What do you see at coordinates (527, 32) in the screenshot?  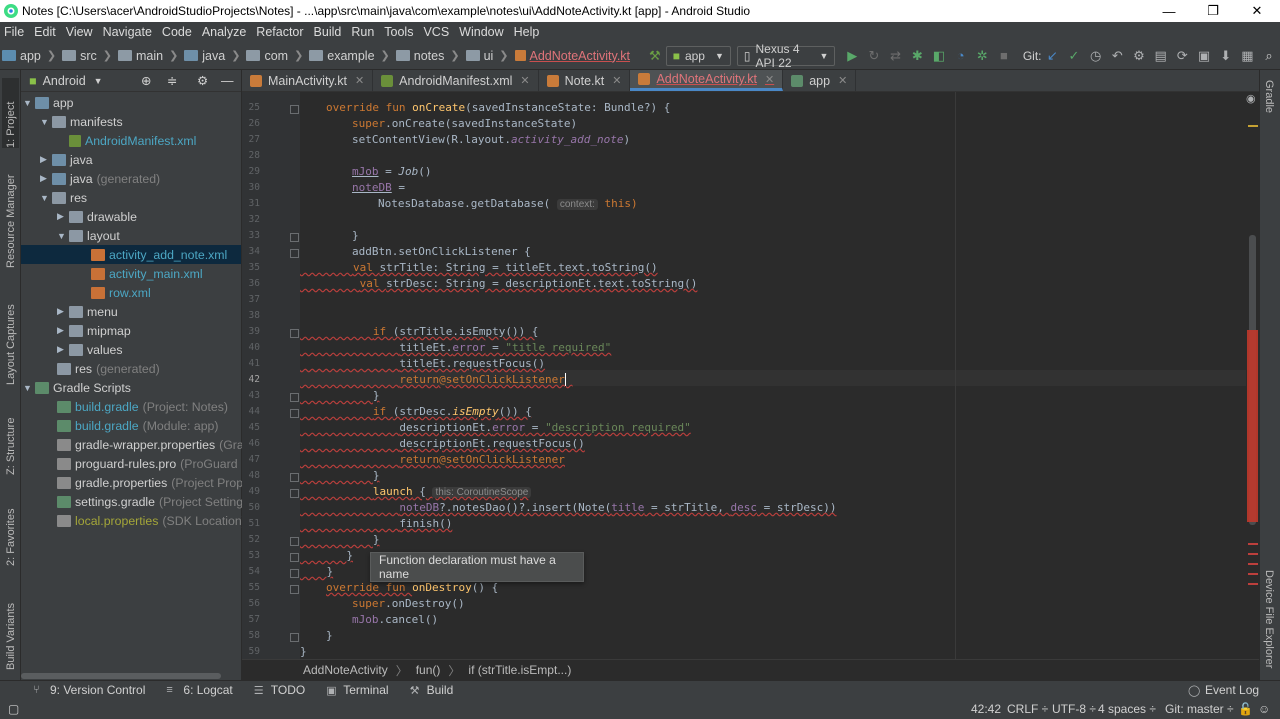 I see `menu-help: Help` at bounding box center [527, 32].